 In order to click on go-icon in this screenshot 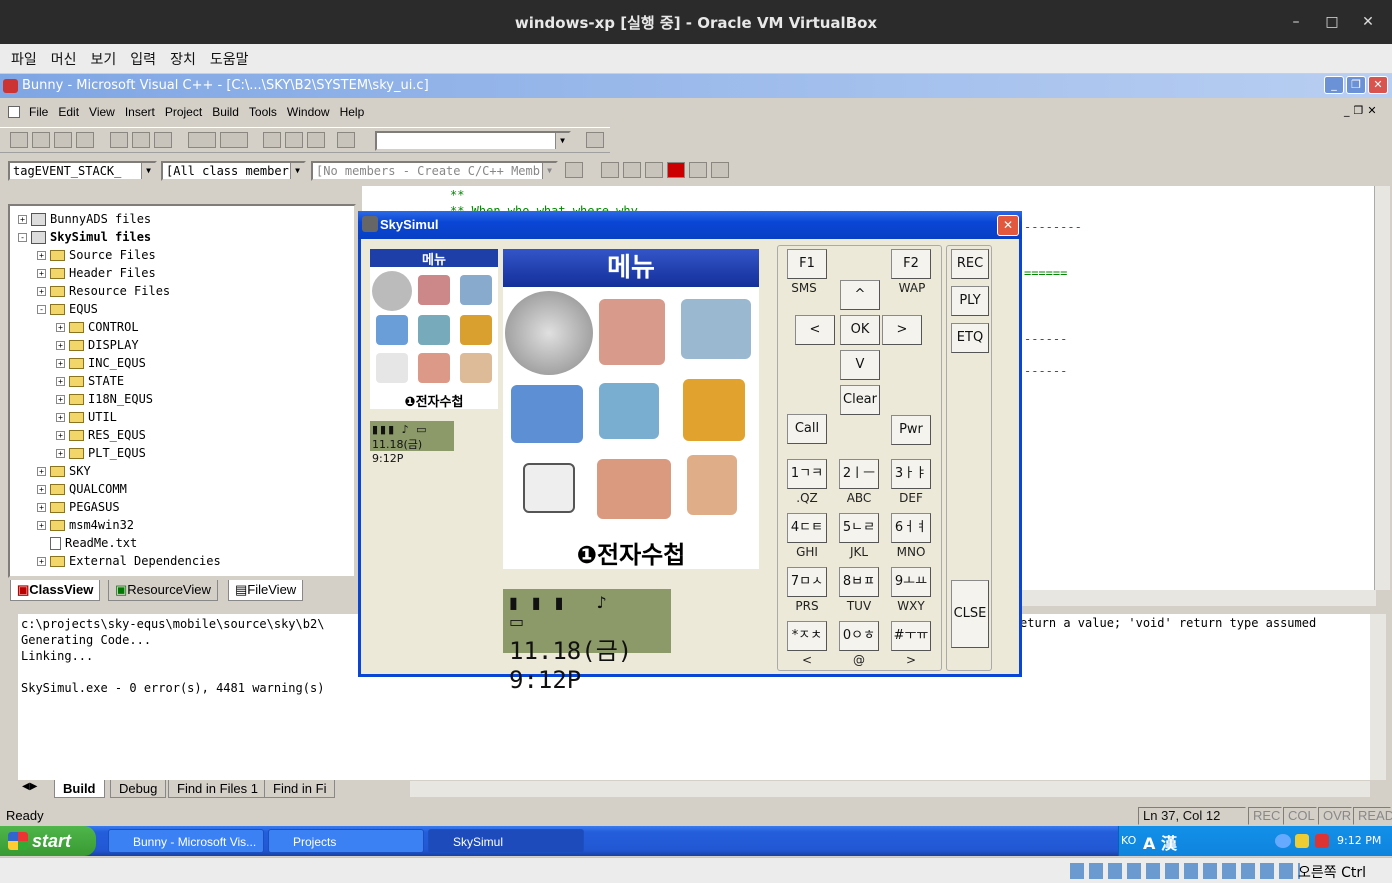, I will do `click(698, 170)`.